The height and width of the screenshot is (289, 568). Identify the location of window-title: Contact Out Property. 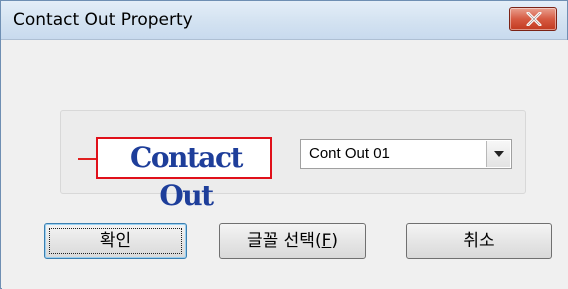
(103, 20).